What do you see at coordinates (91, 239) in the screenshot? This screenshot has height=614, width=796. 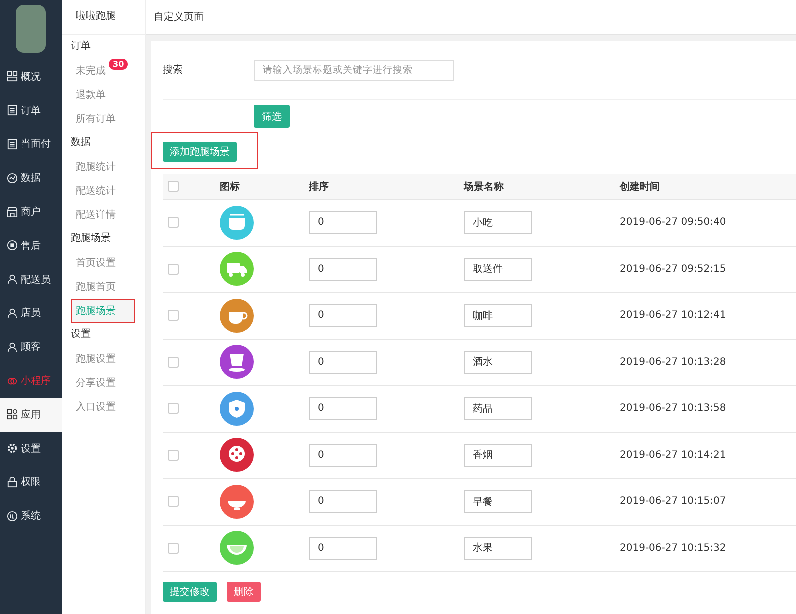 I see `submenu-group-label: 跑腿场景` at bounding box center [91, 239].